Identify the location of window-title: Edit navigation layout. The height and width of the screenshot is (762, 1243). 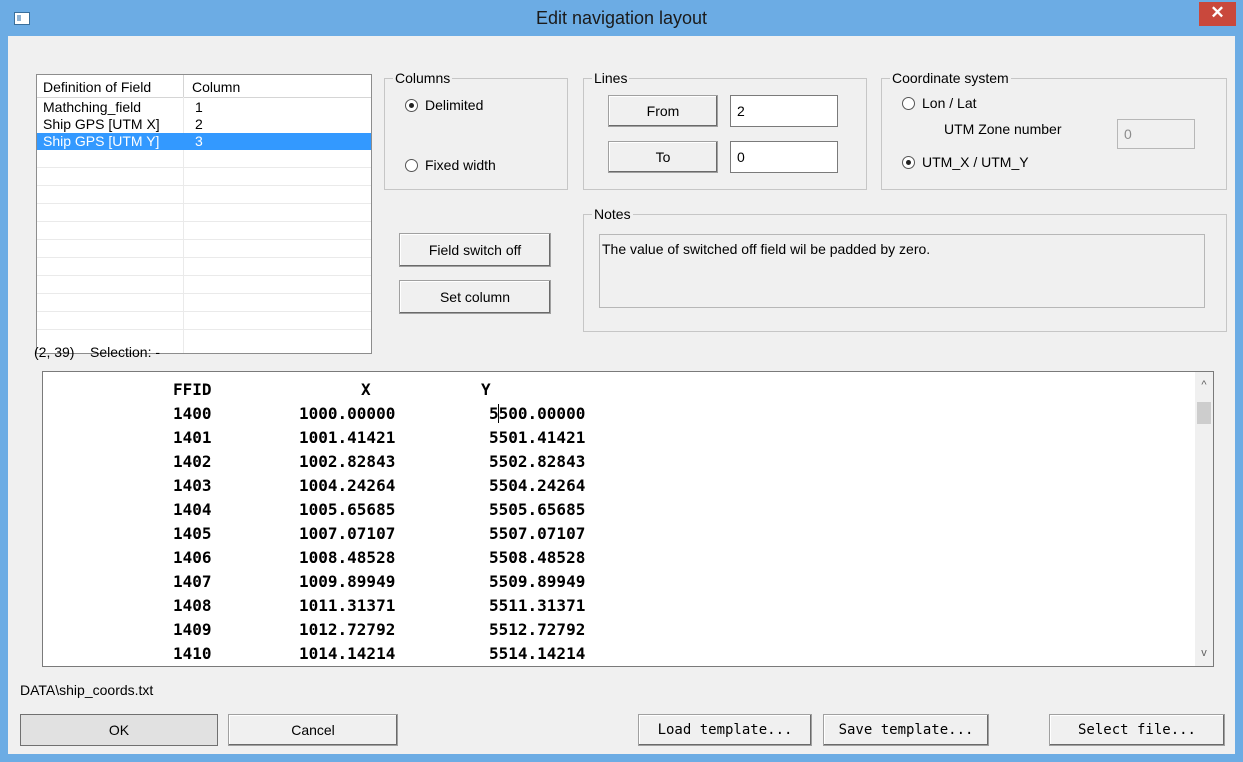
(621, 18).